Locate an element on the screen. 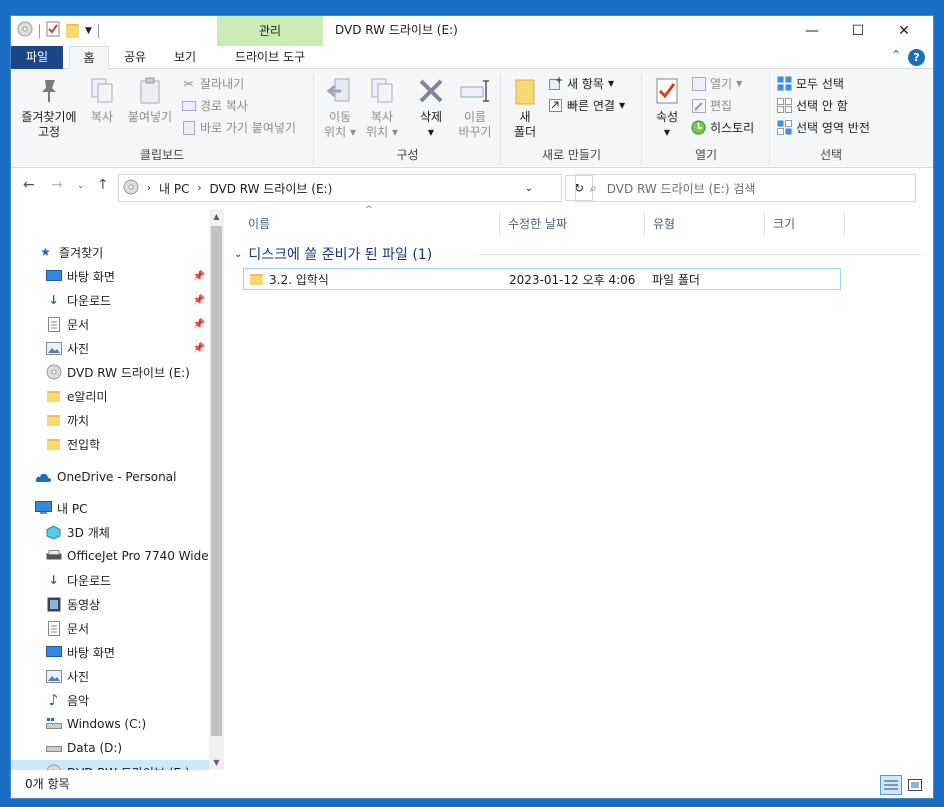 The width and height of the screenshot is (944, 807). nav-qa-downloads: ↓ 다운로드 📌 is located at coordinates (110, 300).